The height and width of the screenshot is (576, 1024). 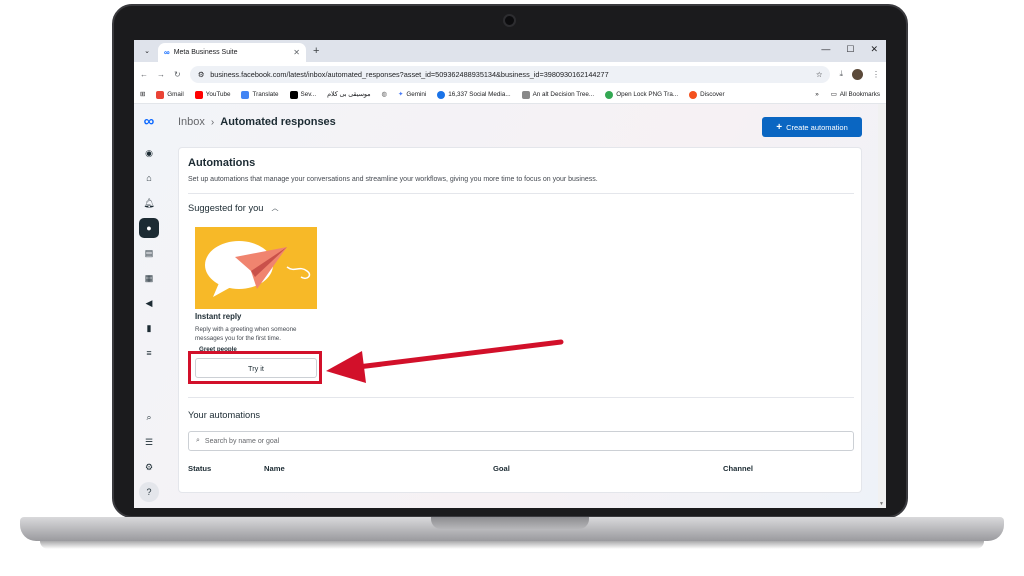 What do you see at coordinates (212, 94) in the screenshot?
I see `bookmark-item: YouTube` at bounding box center [212, 94].